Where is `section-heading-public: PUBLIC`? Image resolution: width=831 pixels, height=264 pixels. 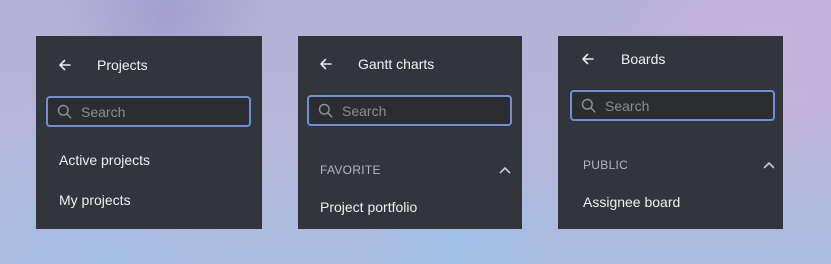
section-heading-public: PUBLIC is located at coordinates (606, 165).